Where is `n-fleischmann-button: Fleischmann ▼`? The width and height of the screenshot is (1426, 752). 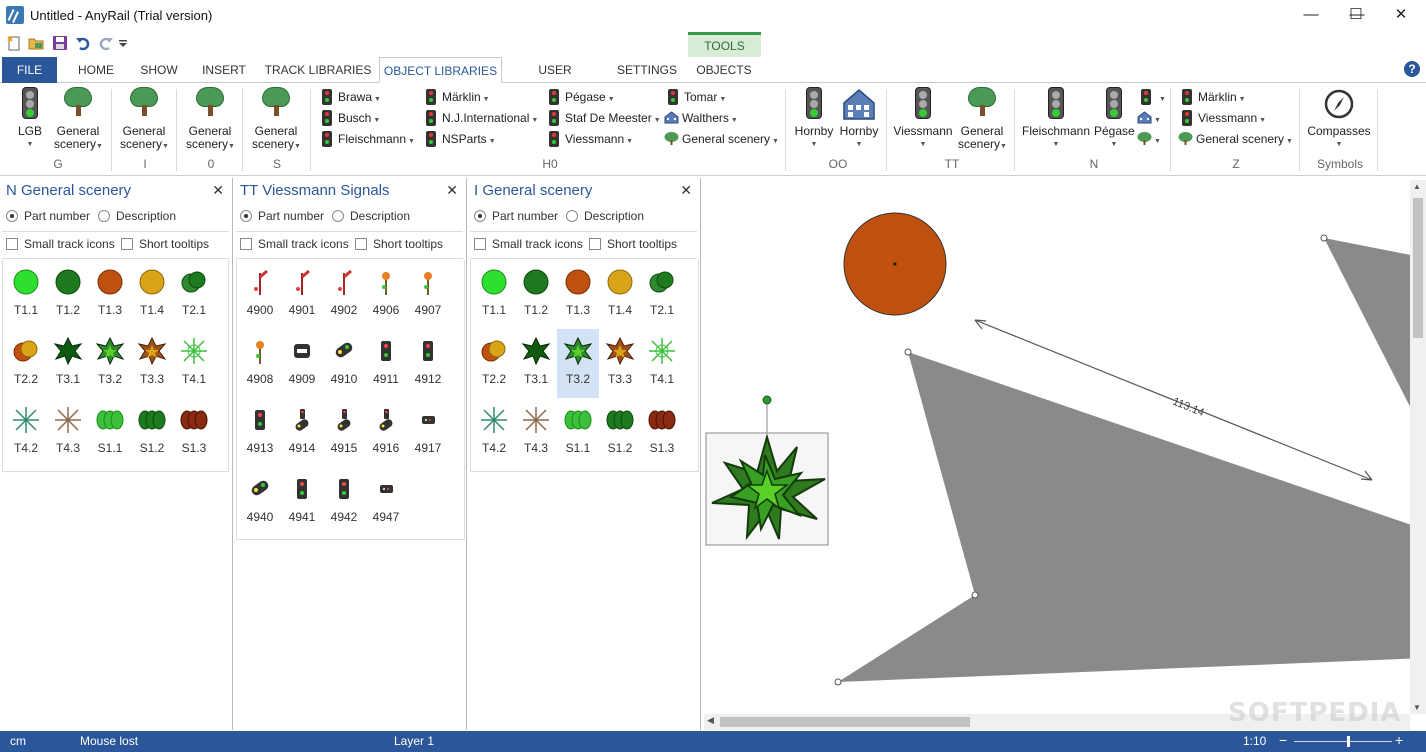 n-fleischmann-button: Fleischmann ▼ is located at coordinates (1056, 119).